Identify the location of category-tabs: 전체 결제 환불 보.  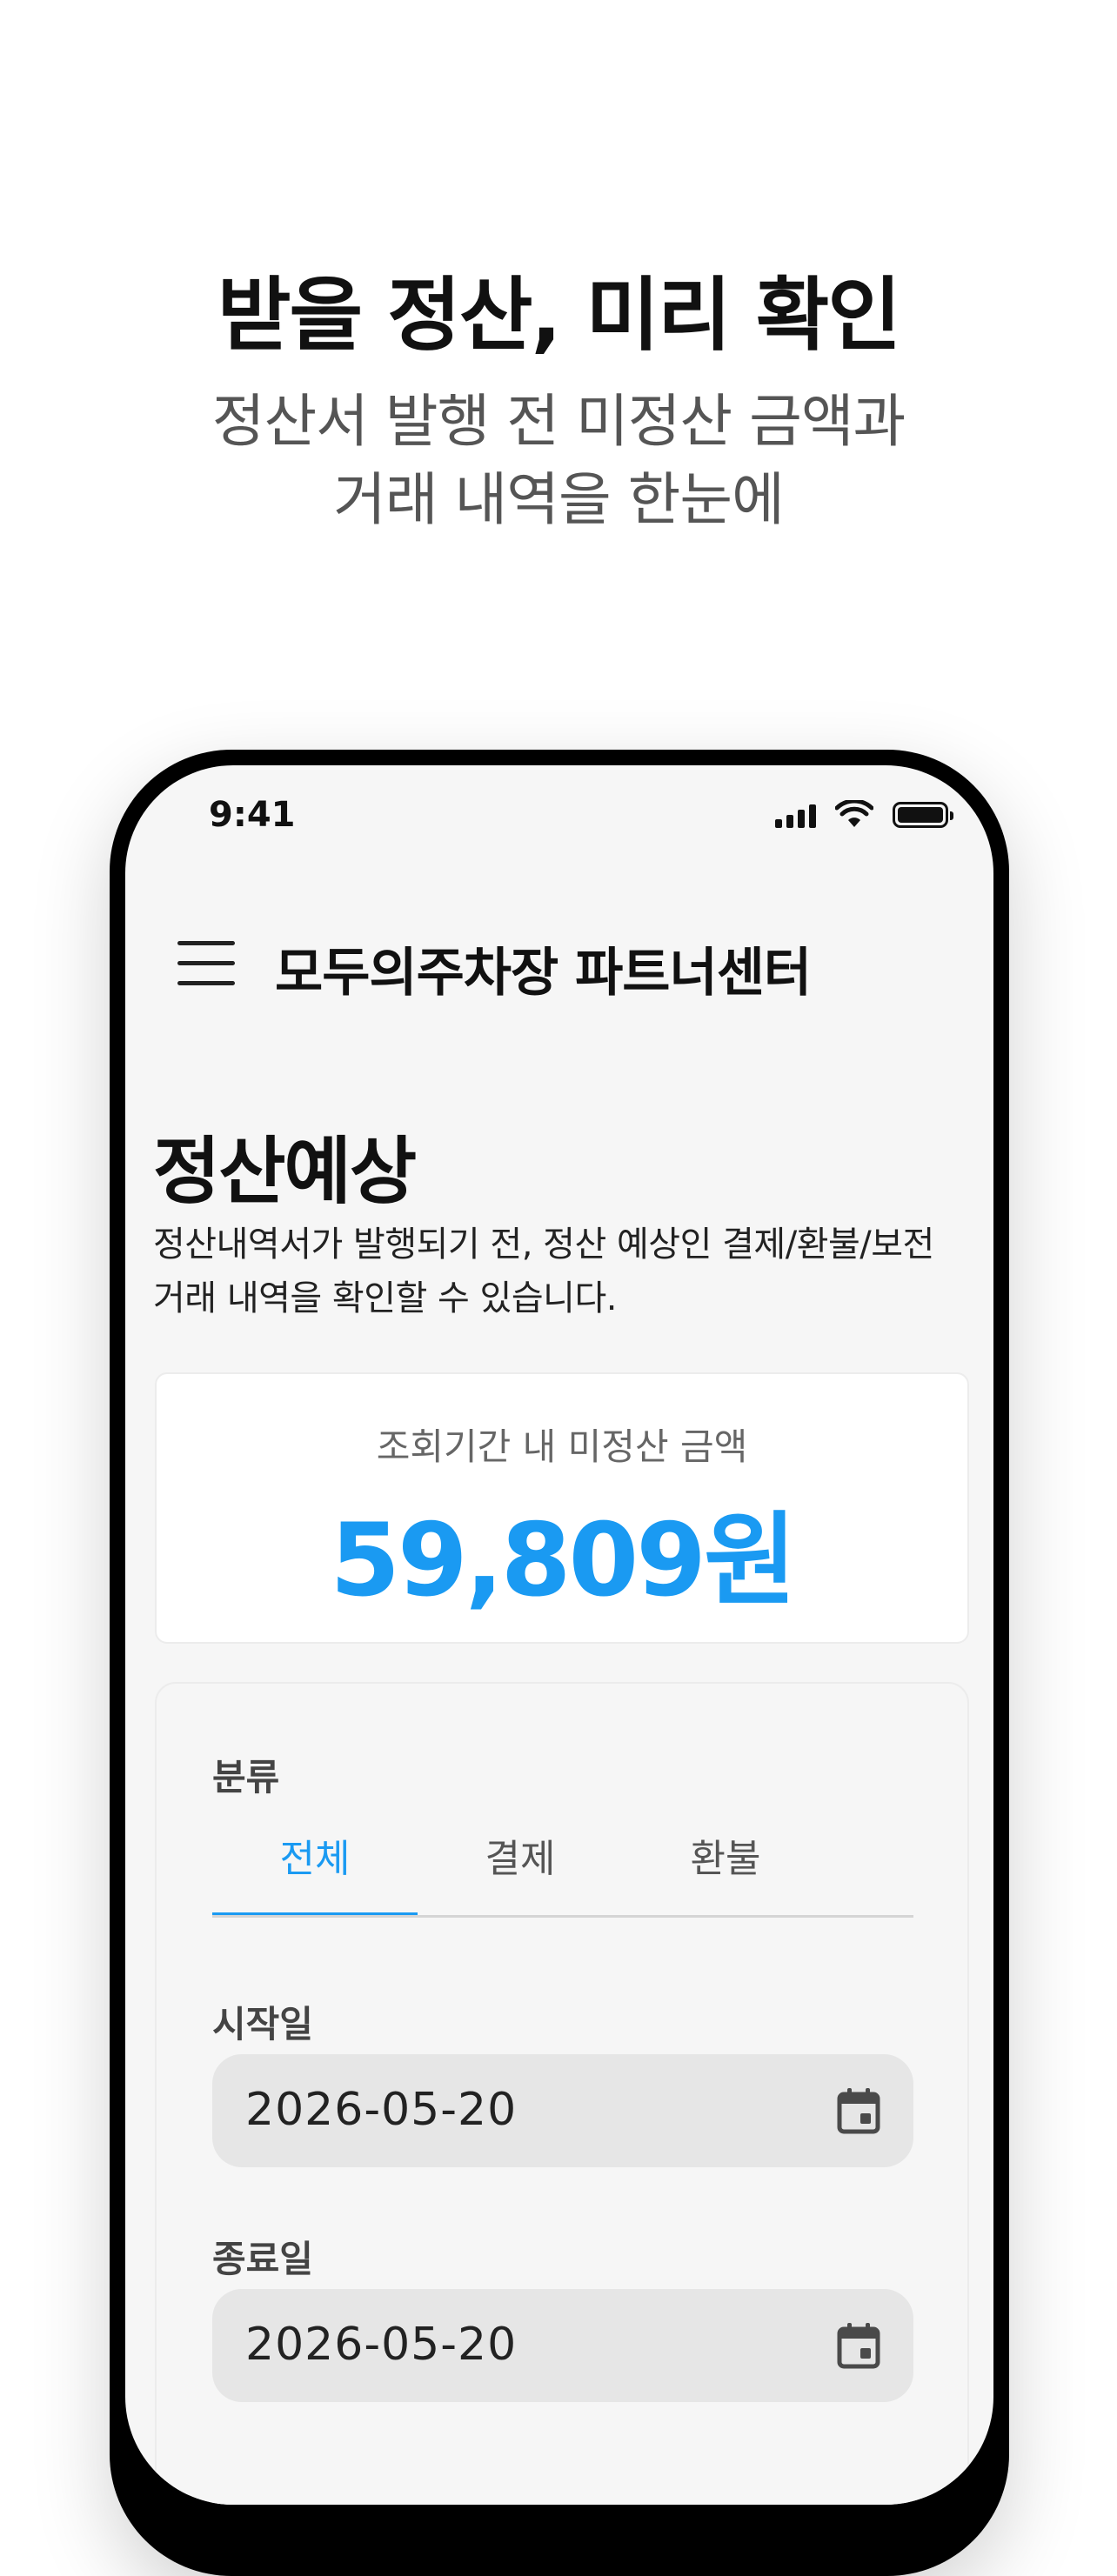
(562, 1871).